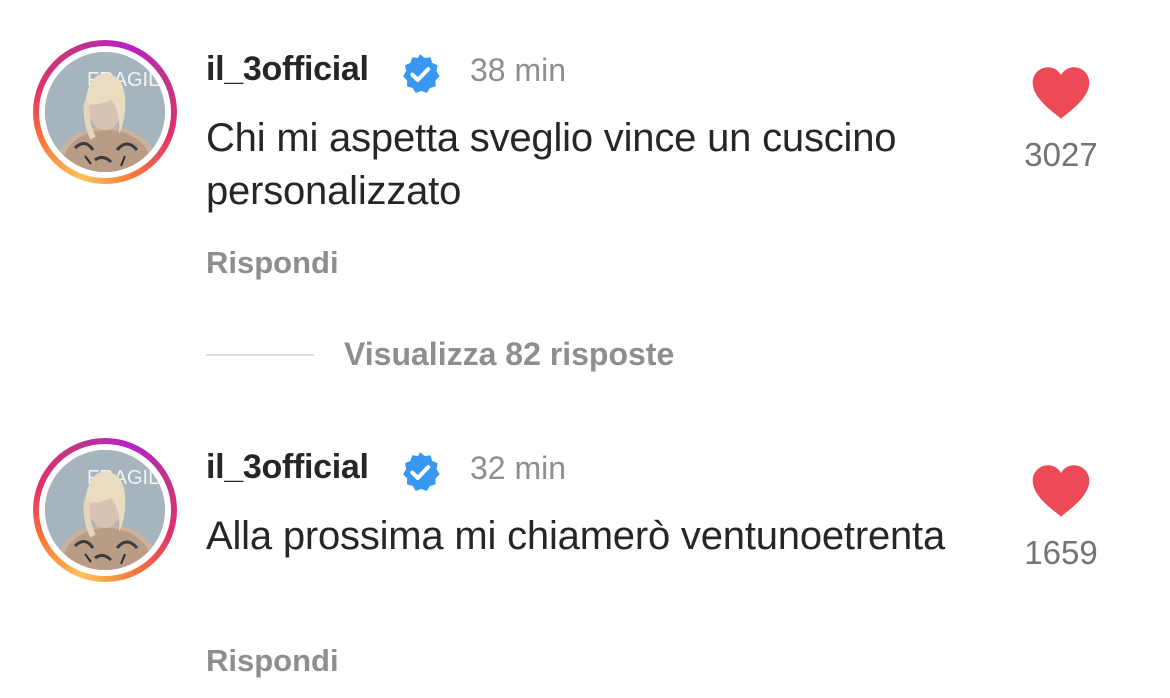  Describe the element at coordinates (518, 468) in the screenshot. I see `comment-timestamp: 32 min` at that location.